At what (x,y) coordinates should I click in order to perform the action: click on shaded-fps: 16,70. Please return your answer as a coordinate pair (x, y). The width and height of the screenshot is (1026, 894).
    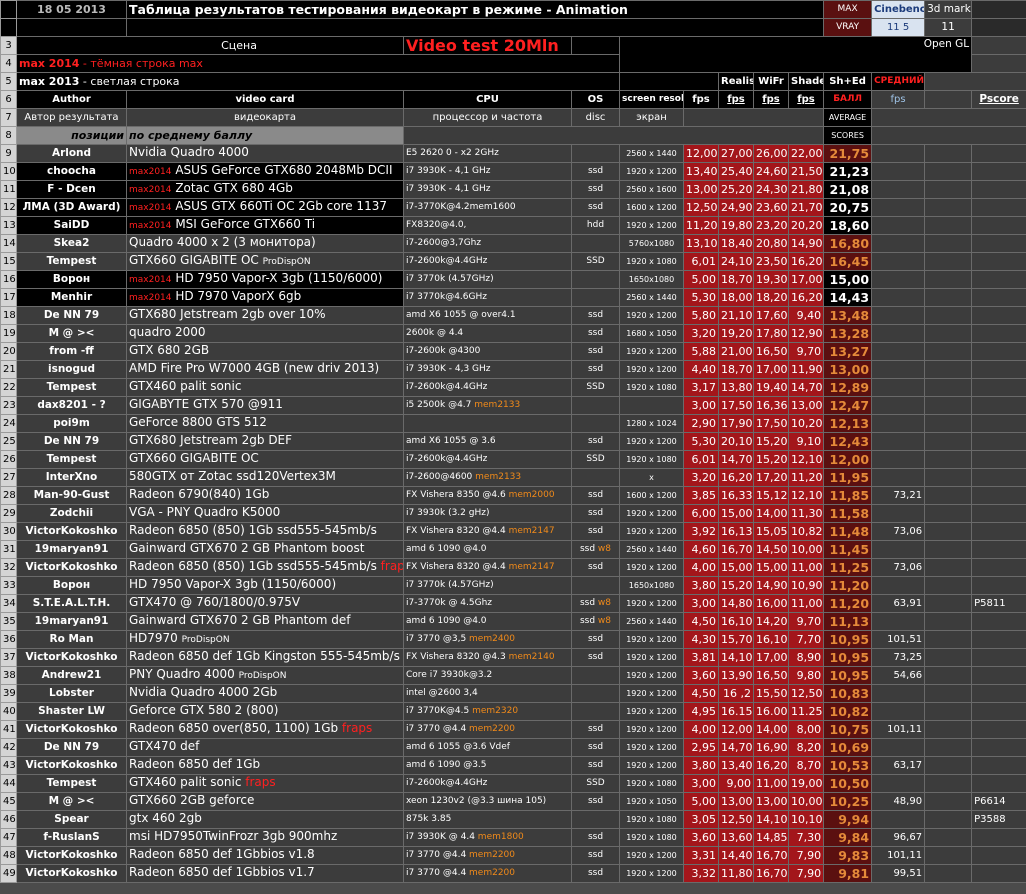
    Looking at the image, I should click on (771, 855).